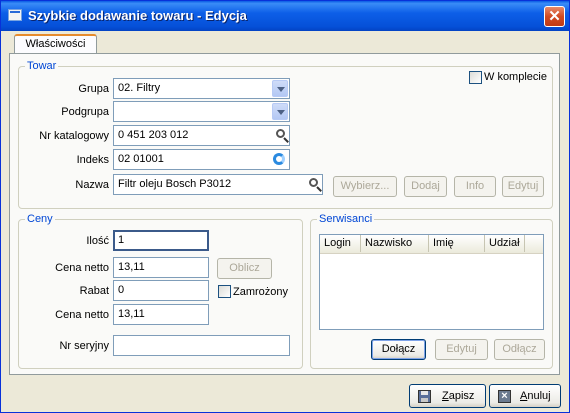 This screenshot has width=570, height=413. What do you see at coordinates (85, 112) in the screenshot?
I see `podgrupa-label: Podgrupa` at bounding box center [85, 112].